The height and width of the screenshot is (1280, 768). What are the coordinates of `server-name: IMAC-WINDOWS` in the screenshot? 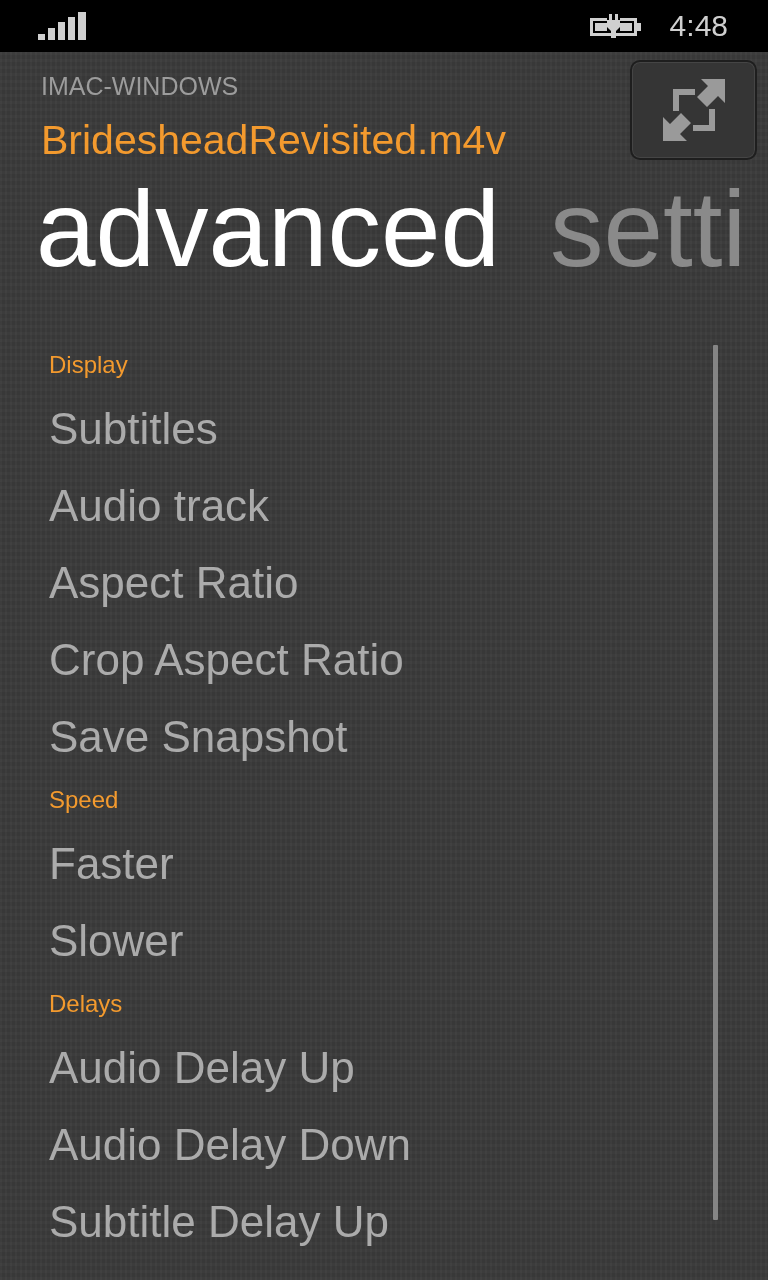 It's located at (140, 86).